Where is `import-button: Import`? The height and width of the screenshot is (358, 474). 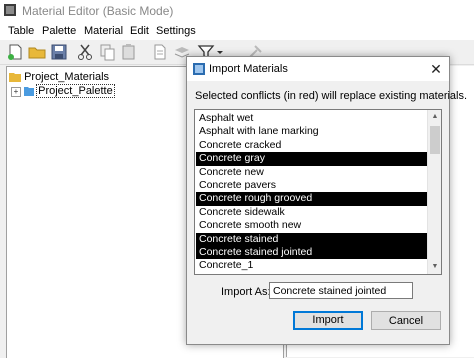
import-button: Import is located at coordinates (328, 320).